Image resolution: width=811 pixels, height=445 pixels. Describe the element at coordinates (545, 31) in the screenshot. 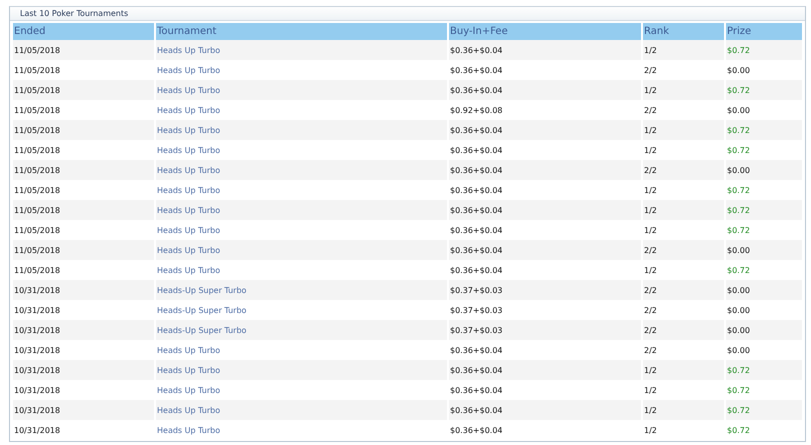

I see `column-header: Buy-In+Fee` at that location.